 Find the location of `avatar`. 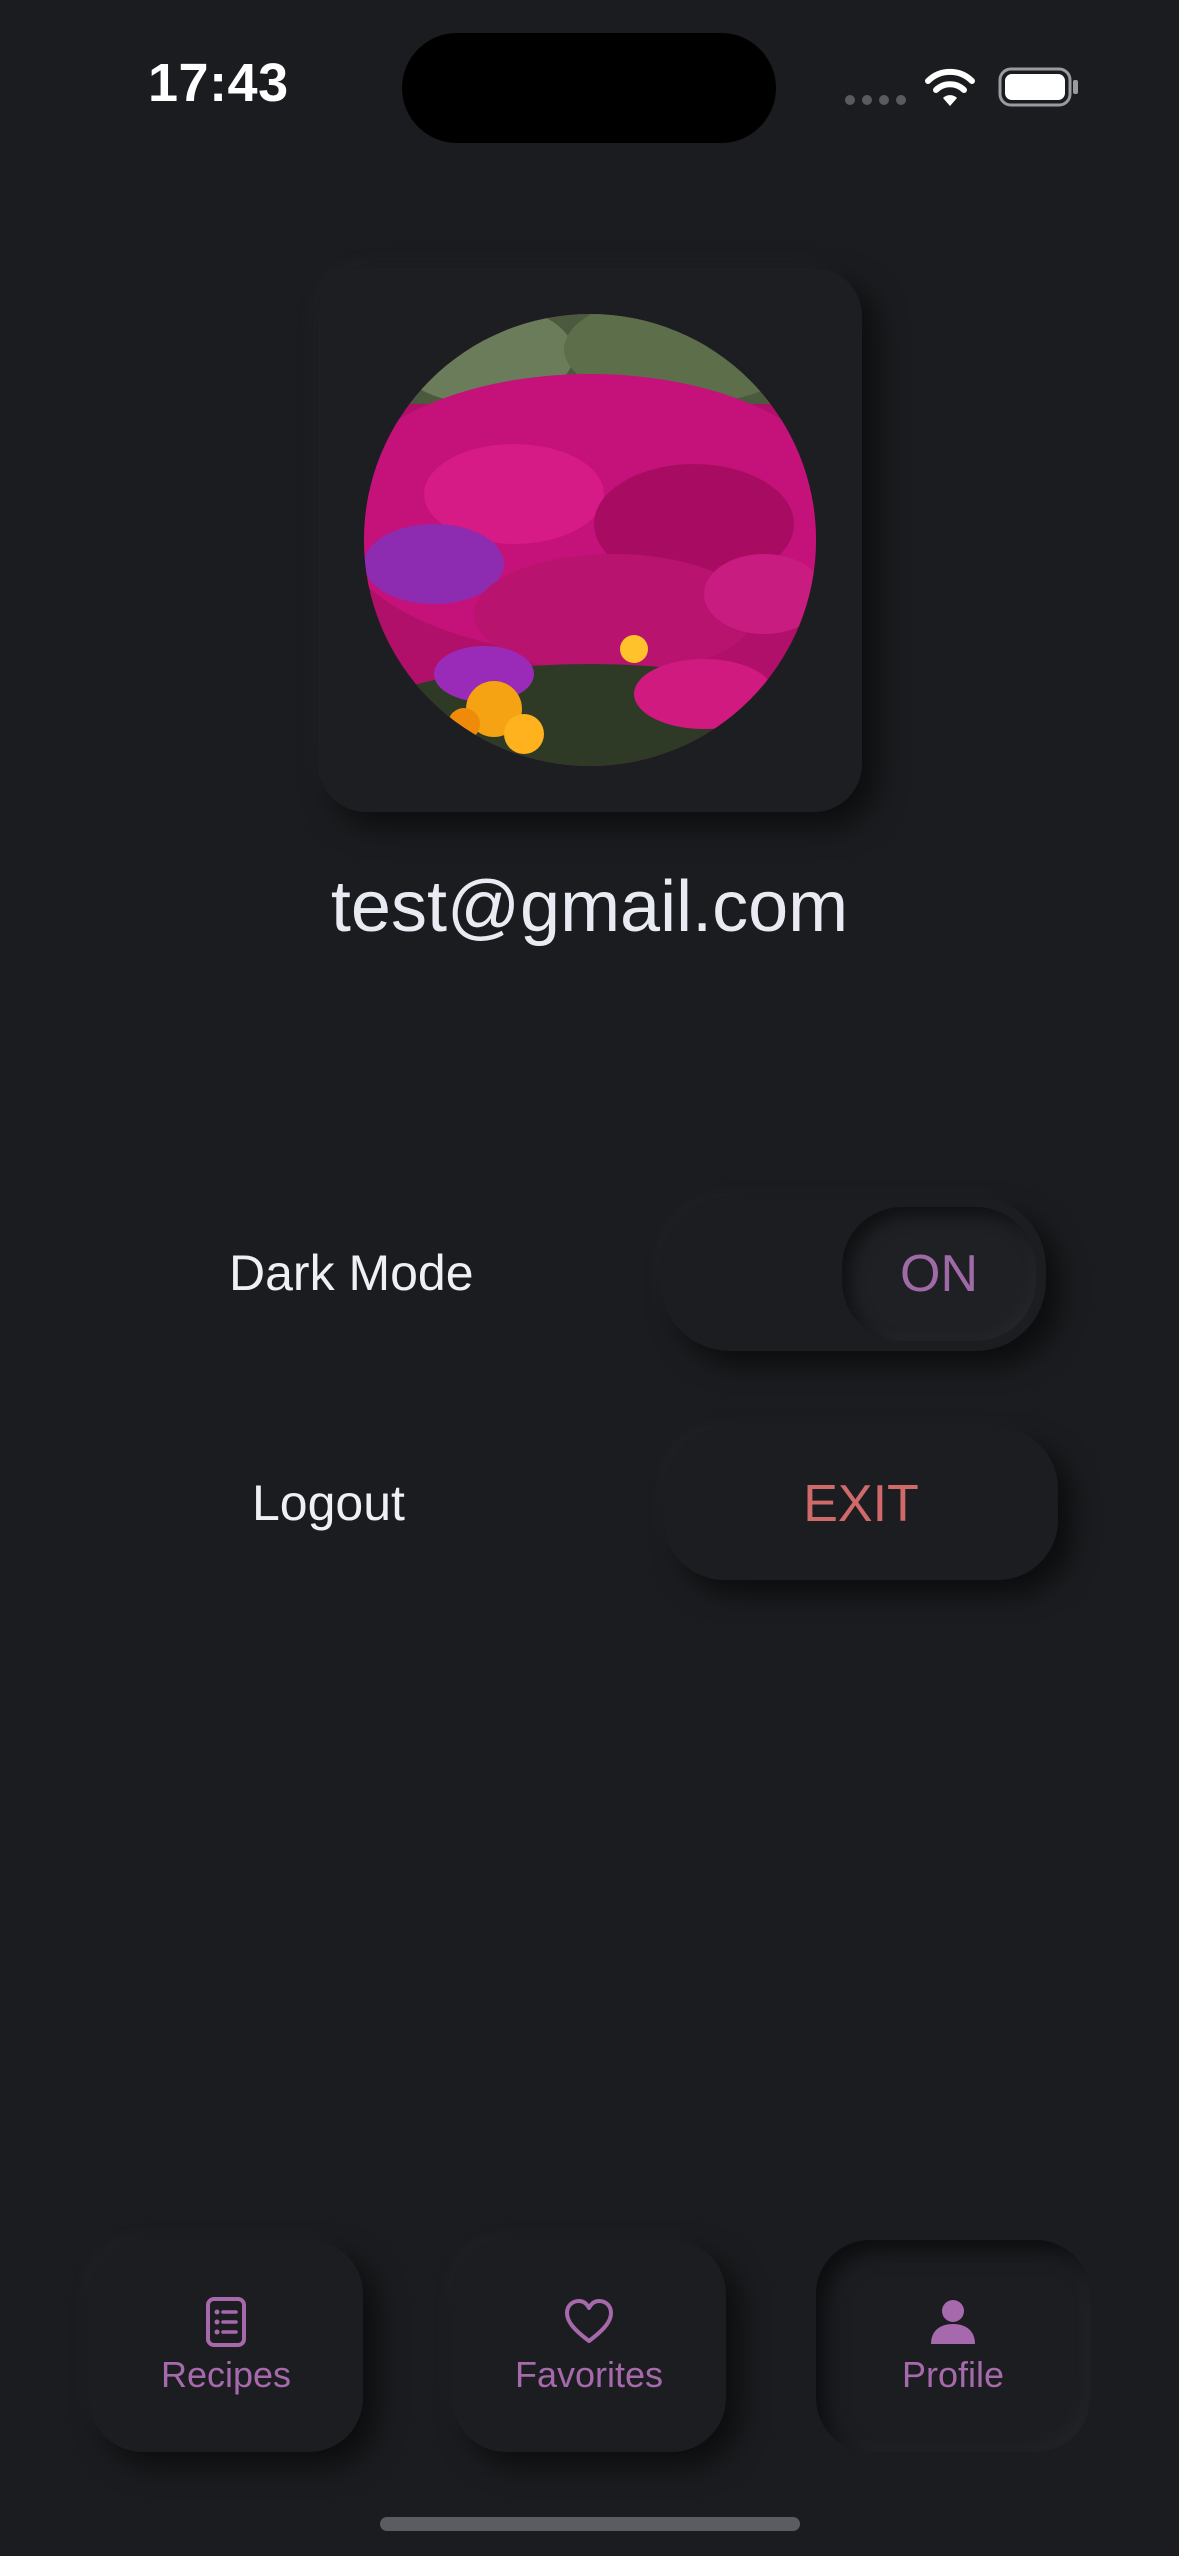

avatar is located at coordinates (590, 540).